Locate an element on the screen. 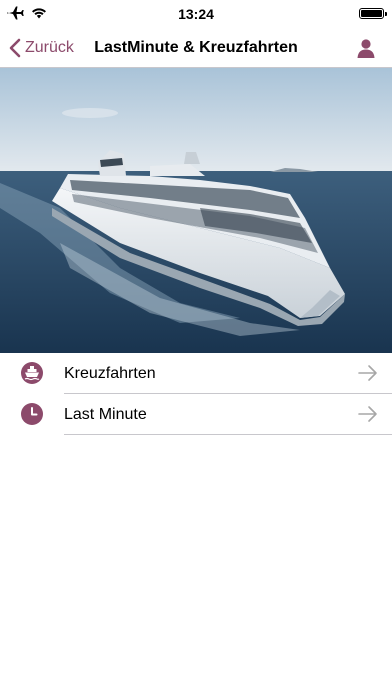 This screenshot has width=392, height=696. navigation-bar: Zurück LastMinute & Kreuzfahrten is located at coordinates (196, 48).